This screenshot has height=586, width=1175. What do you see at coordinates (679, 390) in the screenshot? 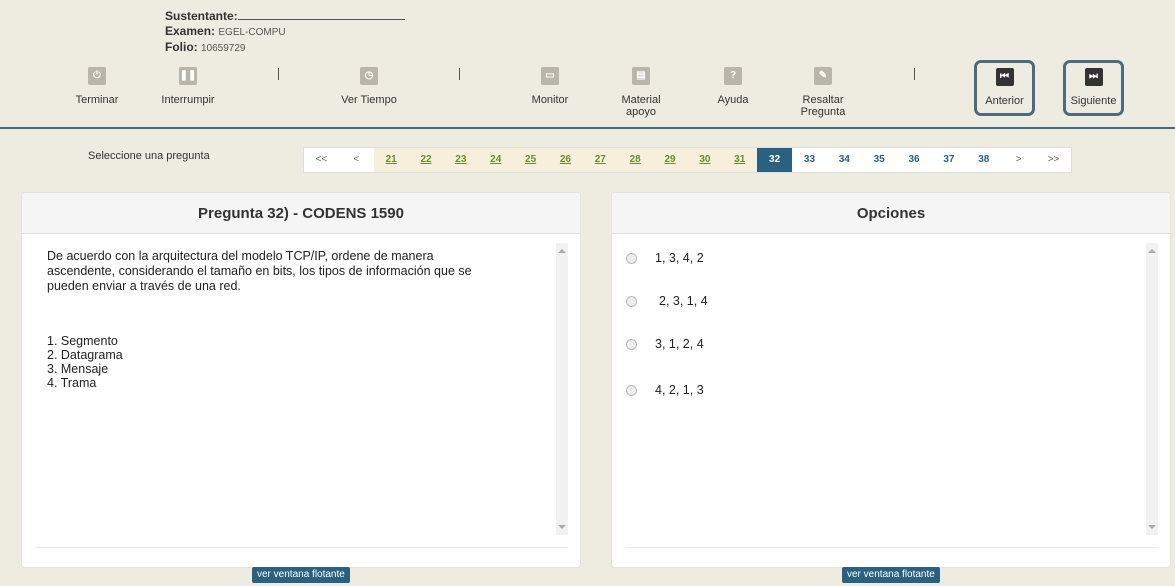
I see `option-label: 4, 2, 1, 3` at bounding box center [679, 390].